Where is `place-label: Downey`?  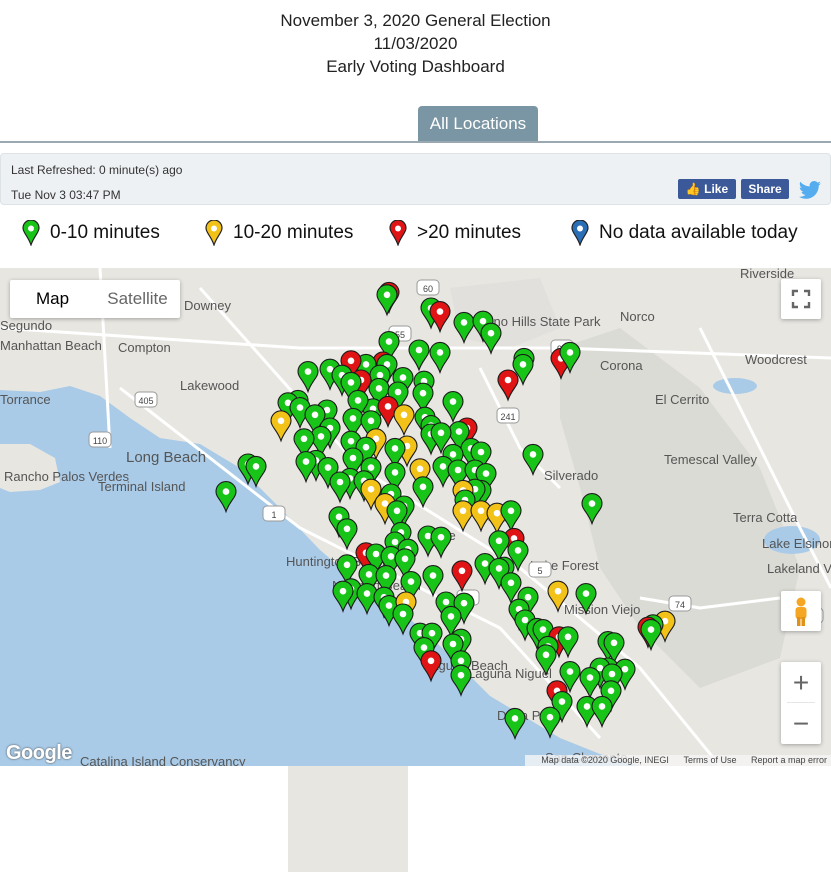 place-label: Downey is located at coordinates (207, 305).